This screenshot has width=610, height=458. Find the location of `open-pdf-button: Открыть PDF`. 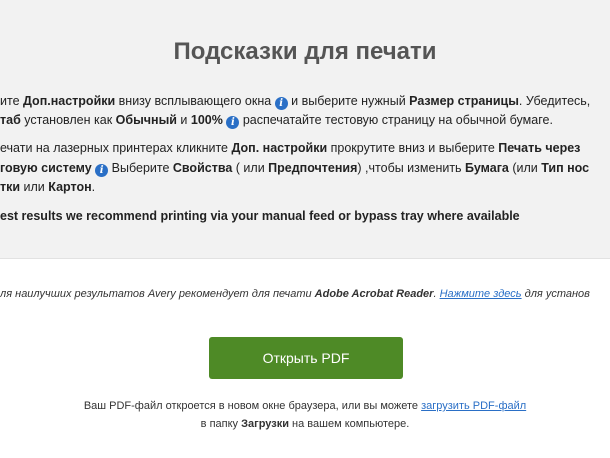

open-pdf-button: Открыть PDF is located at coordinates (306, 358).